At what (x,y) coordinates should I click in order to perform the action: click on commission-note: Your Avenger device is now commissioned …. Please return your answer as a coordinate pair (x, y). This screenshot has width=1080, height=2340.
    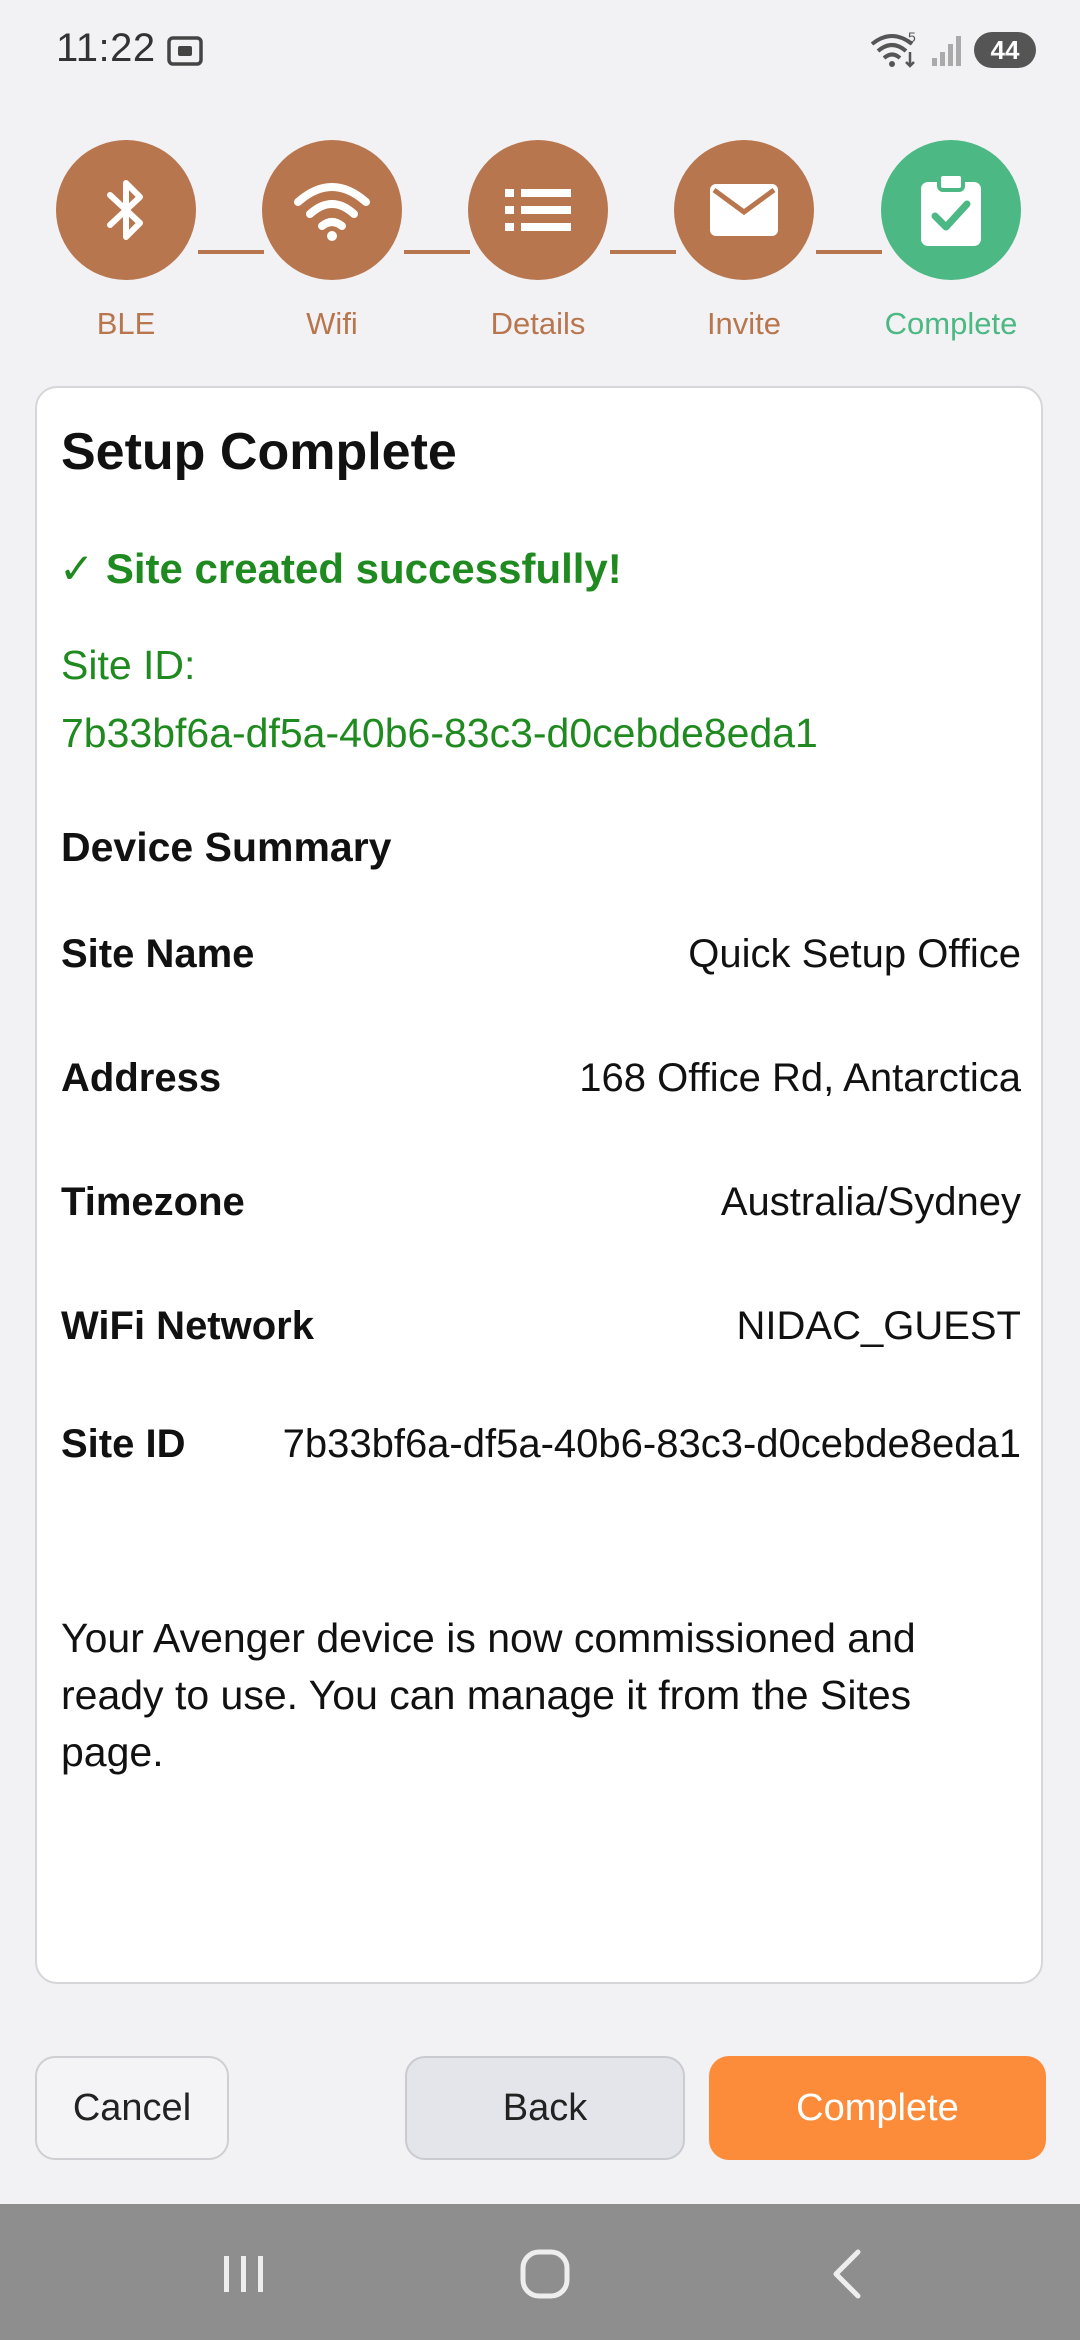
    Looking at the image, I should click on (488, 1695).